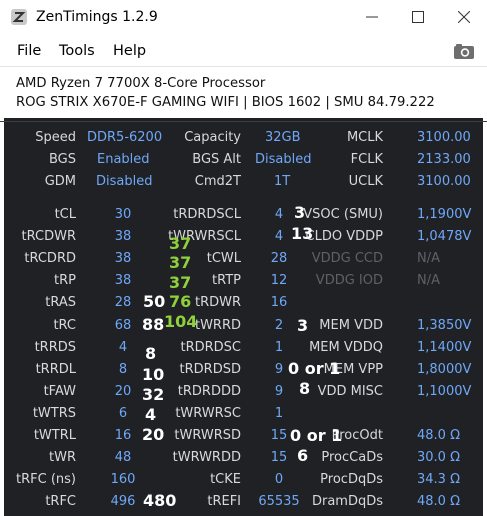 The height and width of the screenshot is (516, 487). What do you see at coordinates (366, 159) in the screenshot?
I see `fclk-label: FCLK` at bounding box center [366, 159].